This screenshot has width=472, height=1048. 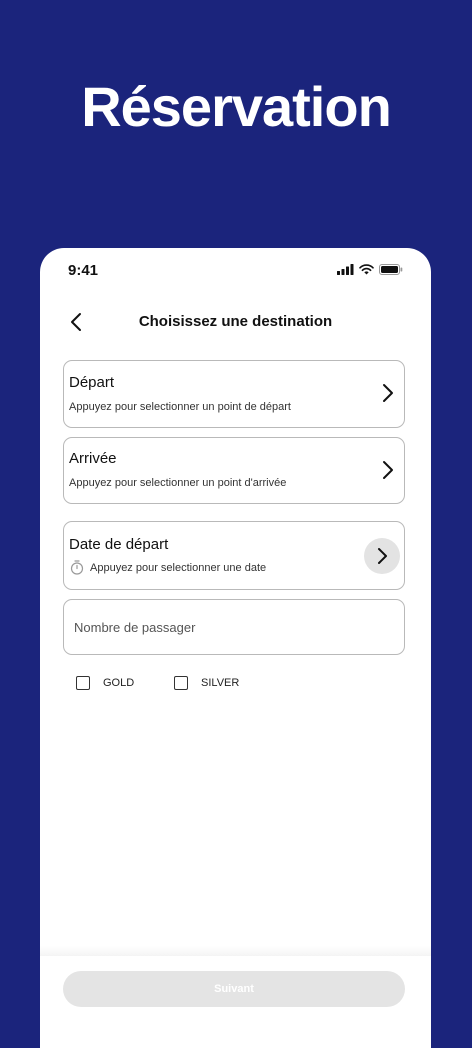 I want to click on date-subtitle: Appuyez pour selectionner une date, so click(x=178, y=567).